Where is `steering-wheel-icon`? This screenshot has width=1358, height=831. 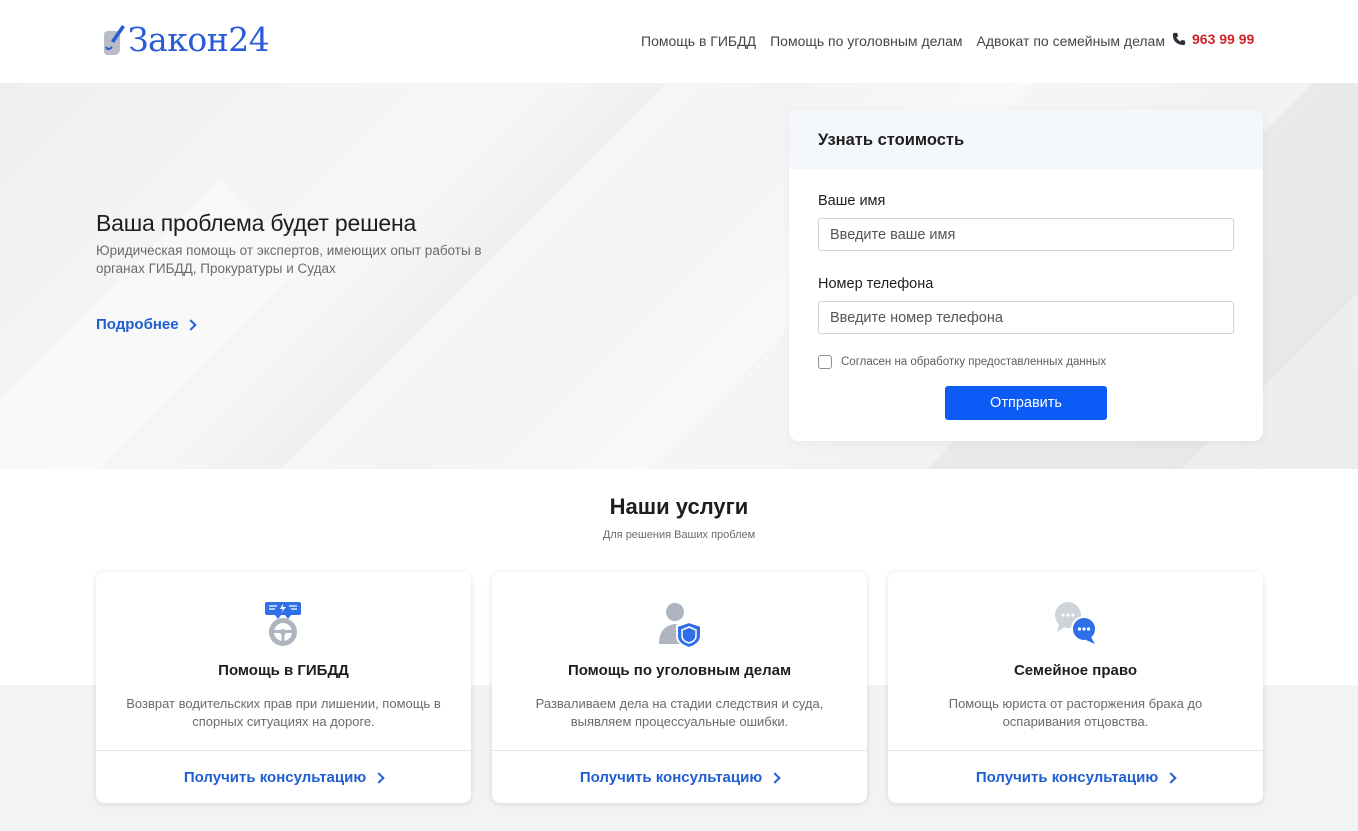 steering-wheel-icon is located at coordinates (282, 624).